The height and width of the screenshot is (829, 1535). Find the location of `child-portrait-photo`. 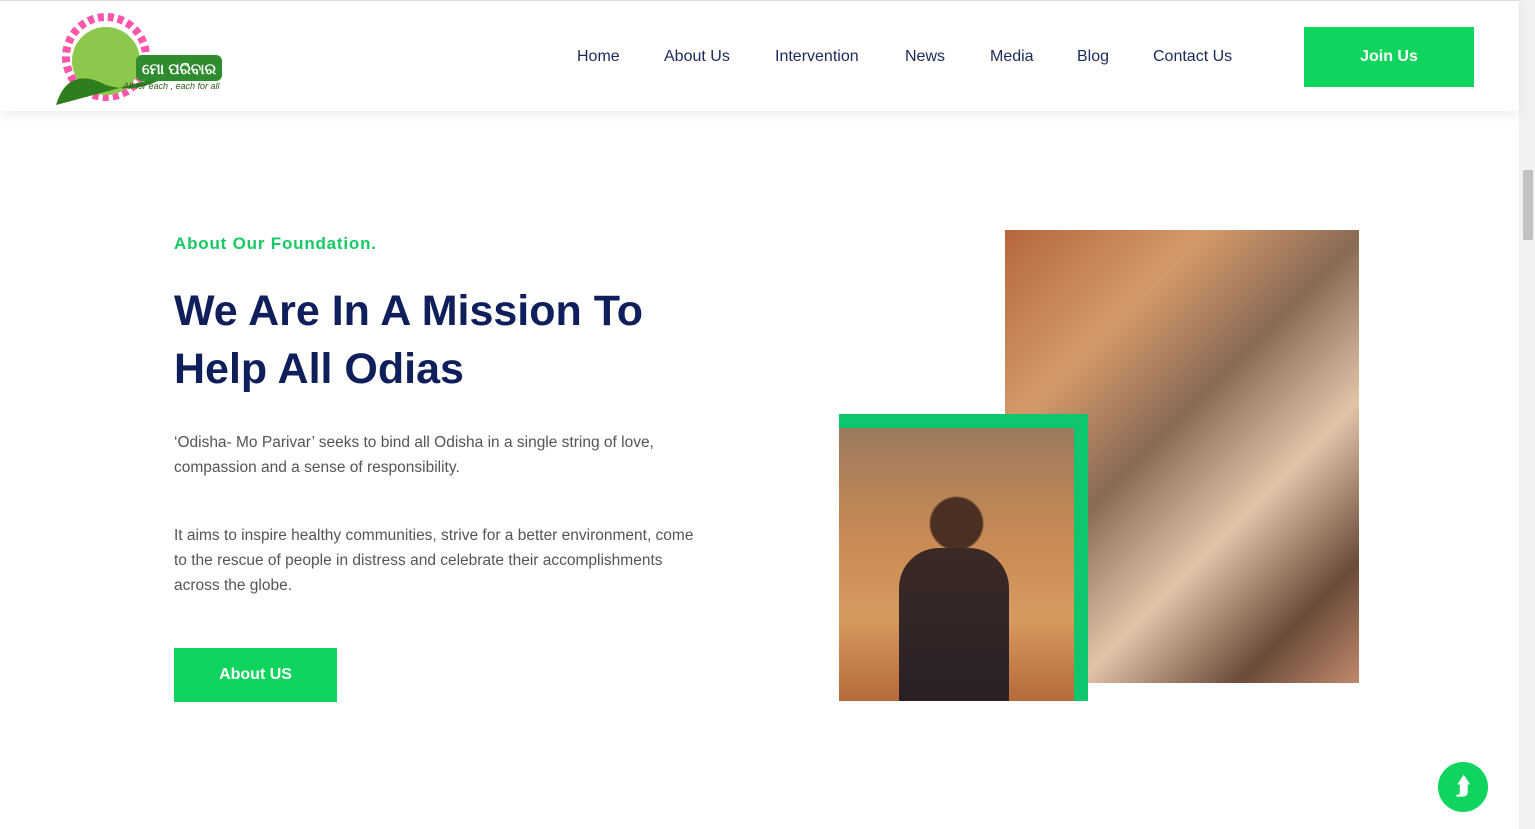

child-portrait-photo is located at coordinates (956, 564).